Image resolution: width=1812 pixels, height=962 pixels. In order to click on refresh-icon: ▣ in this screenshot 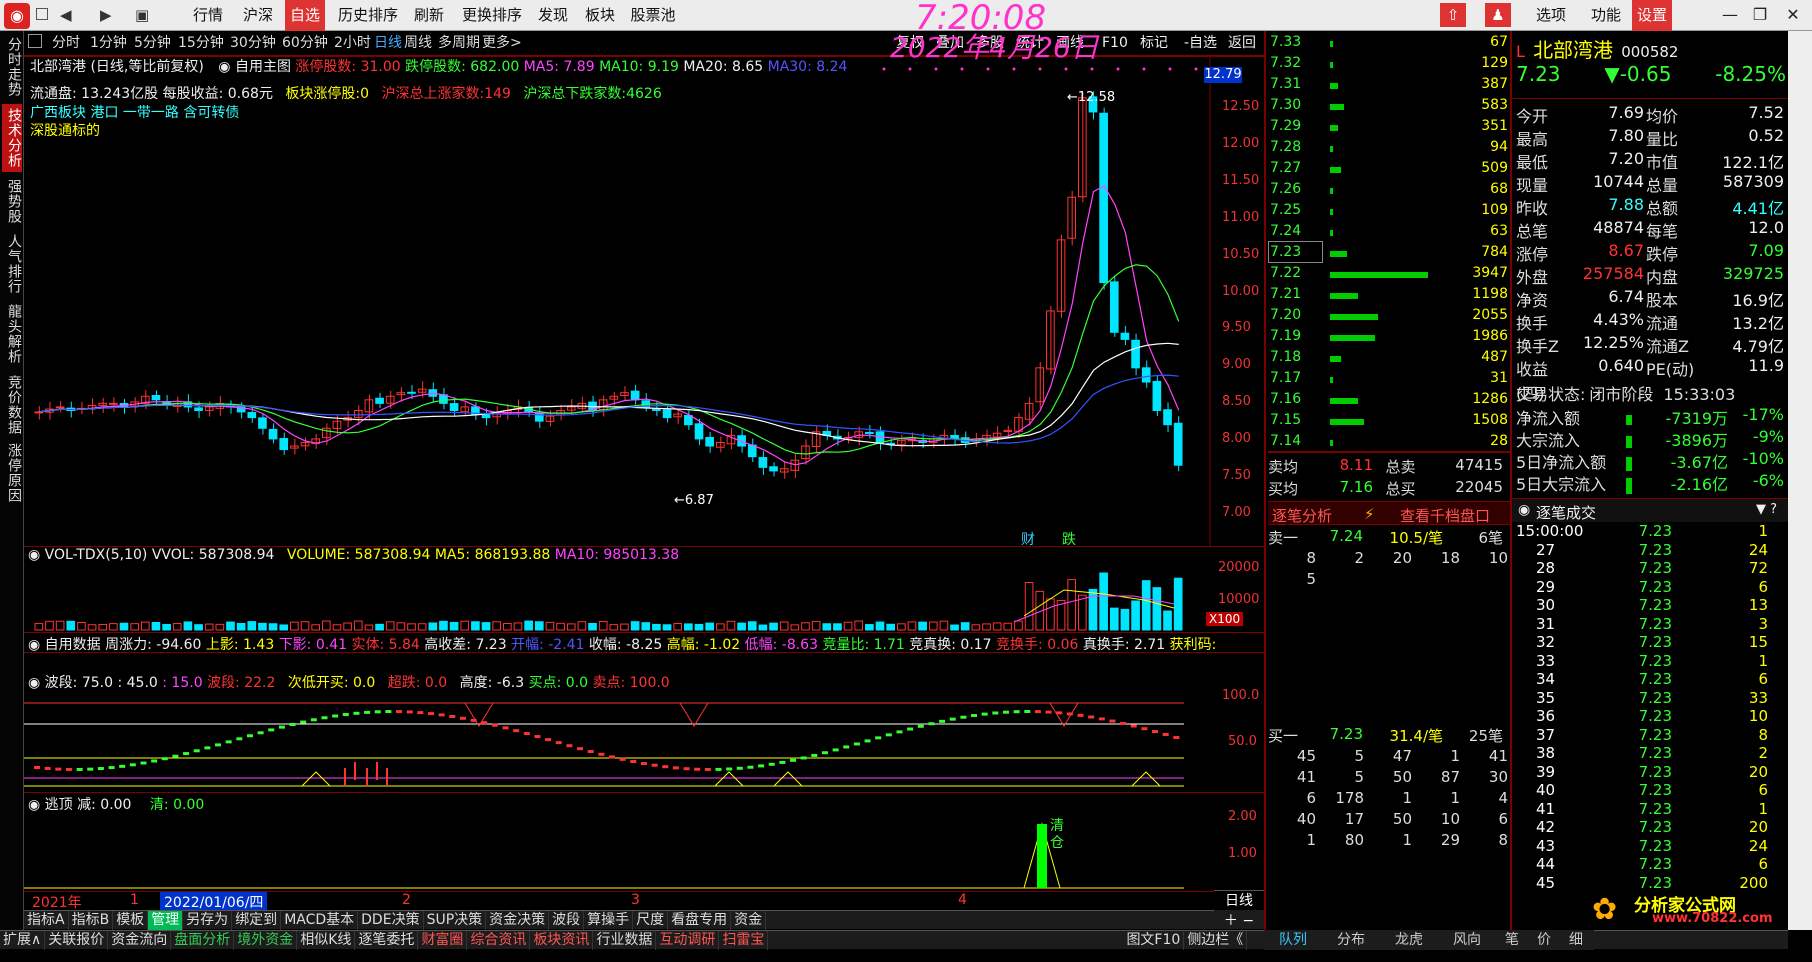, I will do `click(142, 15)`.